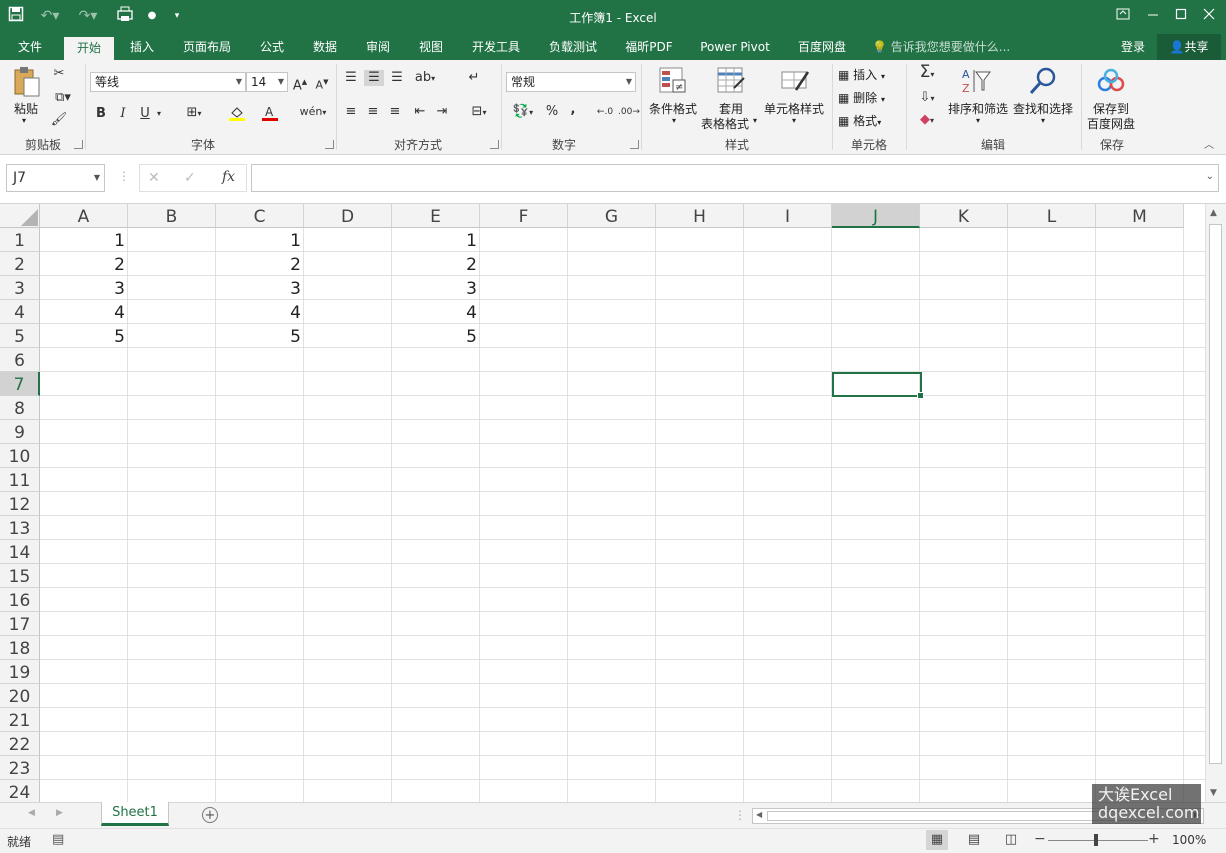  What do you see at coordinates (976, 81) in the screenshot?
I see `sort-filter-icon: AZ` at bounding box center [976, 81].